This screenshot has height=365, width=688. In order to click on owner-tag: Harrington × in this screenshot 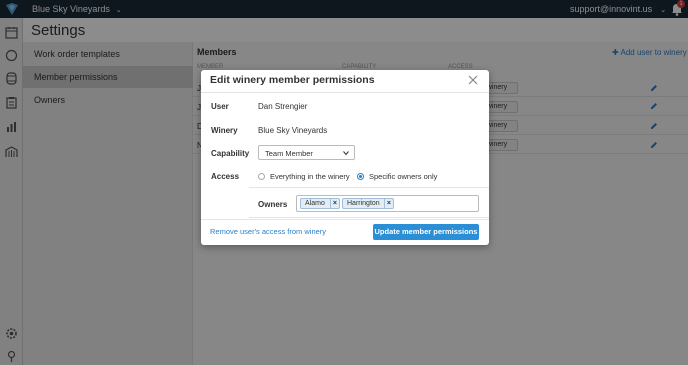, I will do `click(368, 203)`.